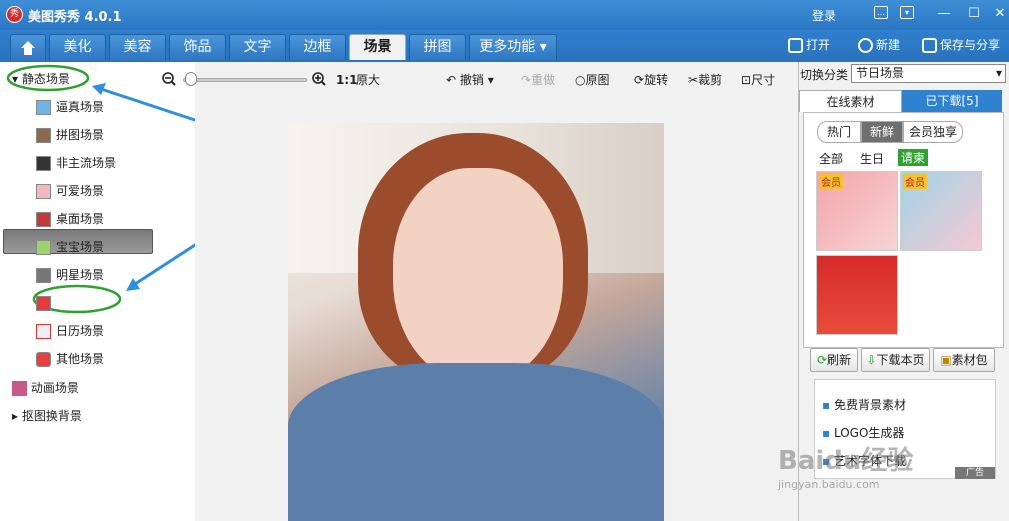 Image resolution: width=1009 pixels, height=521 pixels. Describe the element at coordinates (895, 360) in the screenshot. I see `download-page-button: ⇩下载本页` at that location.